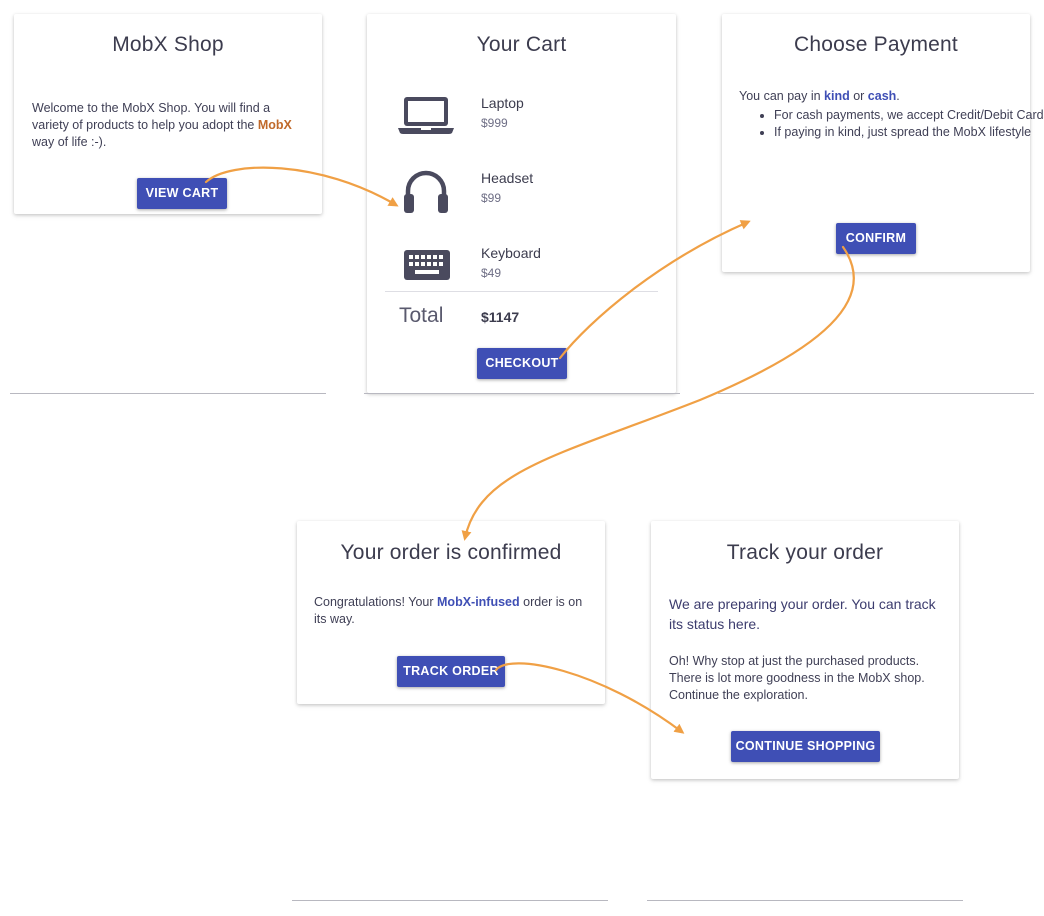 The image size is (1044, 916). I want to click on cart-item-keyboard: Keyboard $49, so click(521, 272).